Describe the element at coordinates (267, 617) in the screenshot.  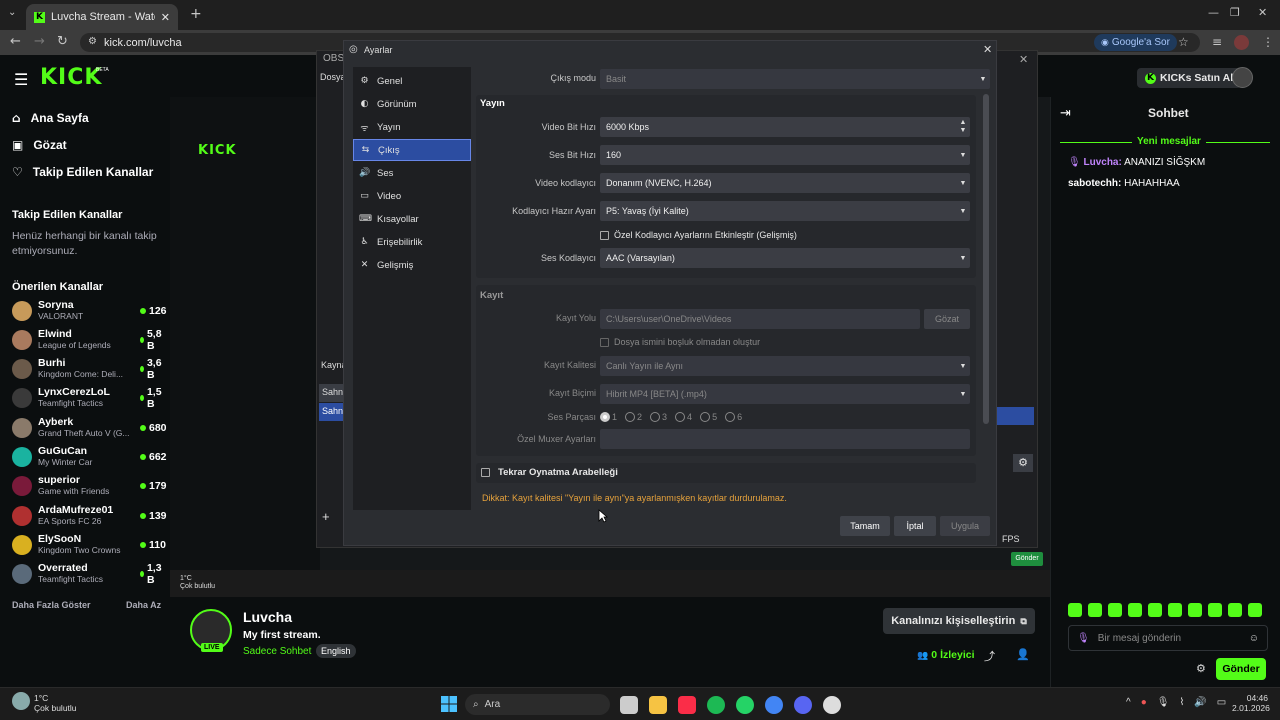
I see `streamer-name: Luvcha` at that location.